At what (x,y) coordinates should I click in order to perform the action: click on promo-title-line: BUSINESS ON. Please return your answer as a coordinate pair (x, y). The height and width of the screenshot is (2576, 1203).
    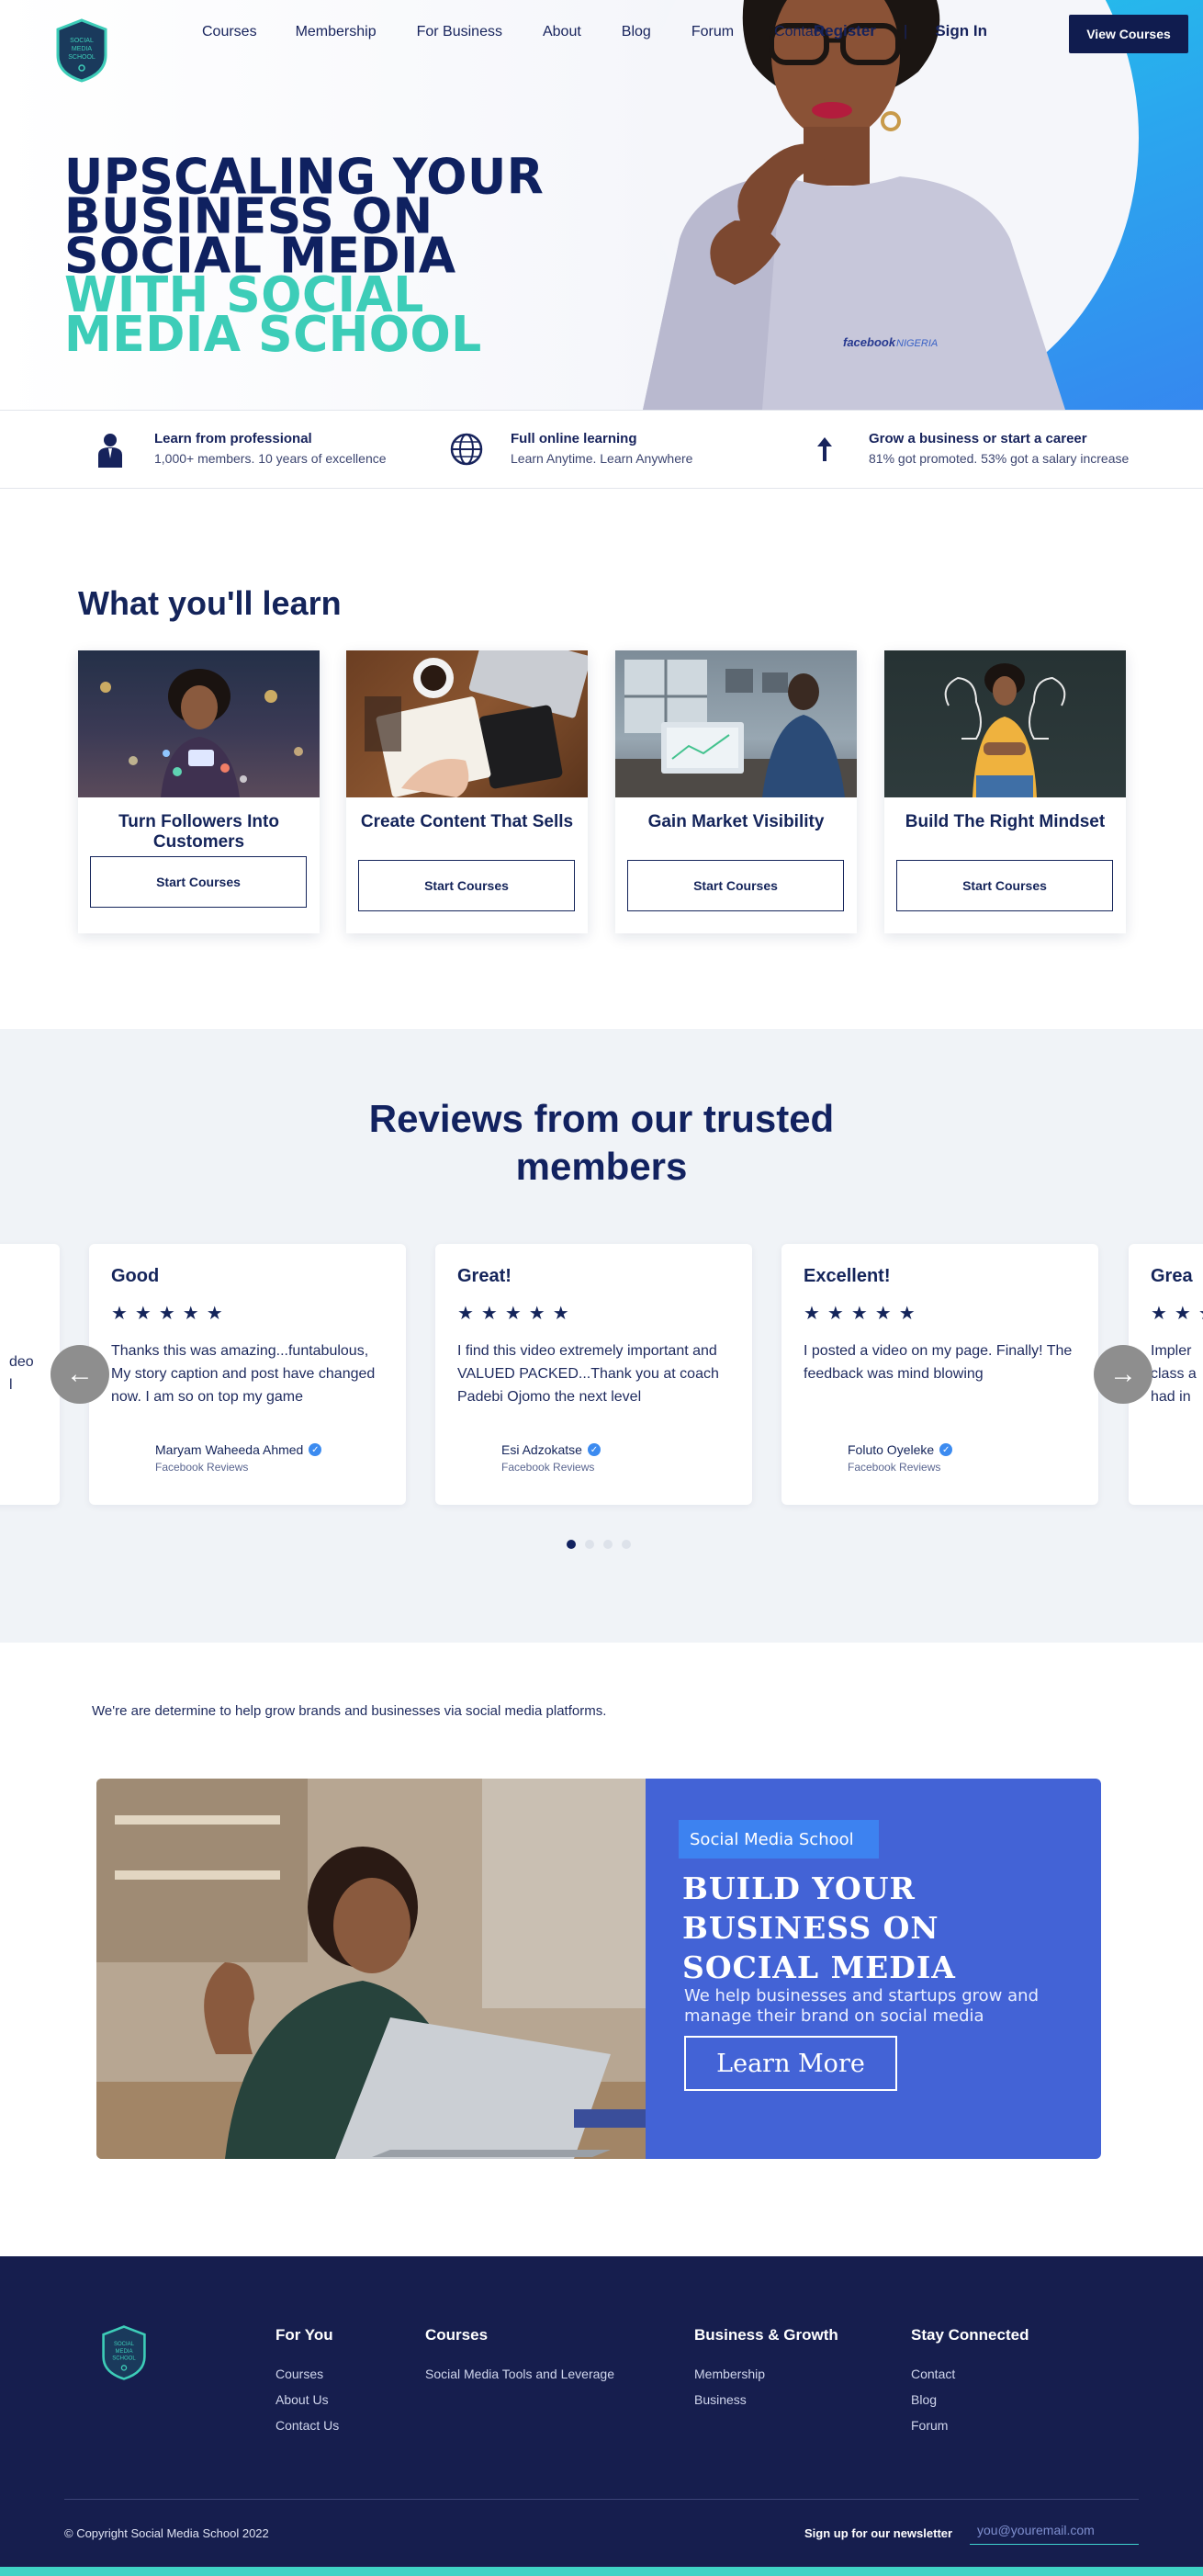
    Looking at the image, I should click on (810, 1928).